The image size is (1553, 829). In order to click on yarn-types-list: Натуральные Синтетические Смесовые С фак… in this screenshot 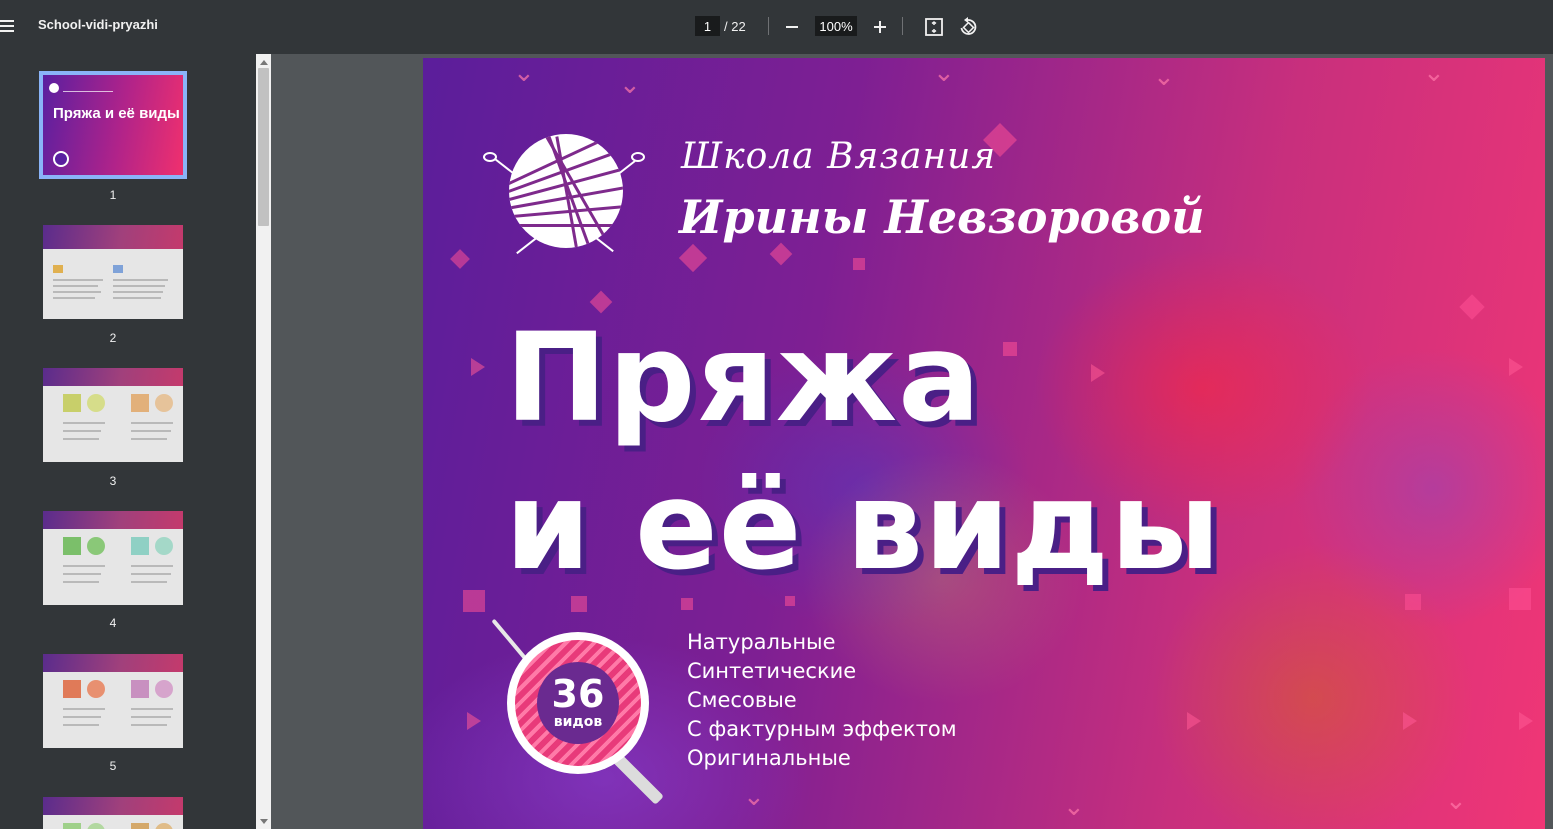, I will do `click(822, 700)`.